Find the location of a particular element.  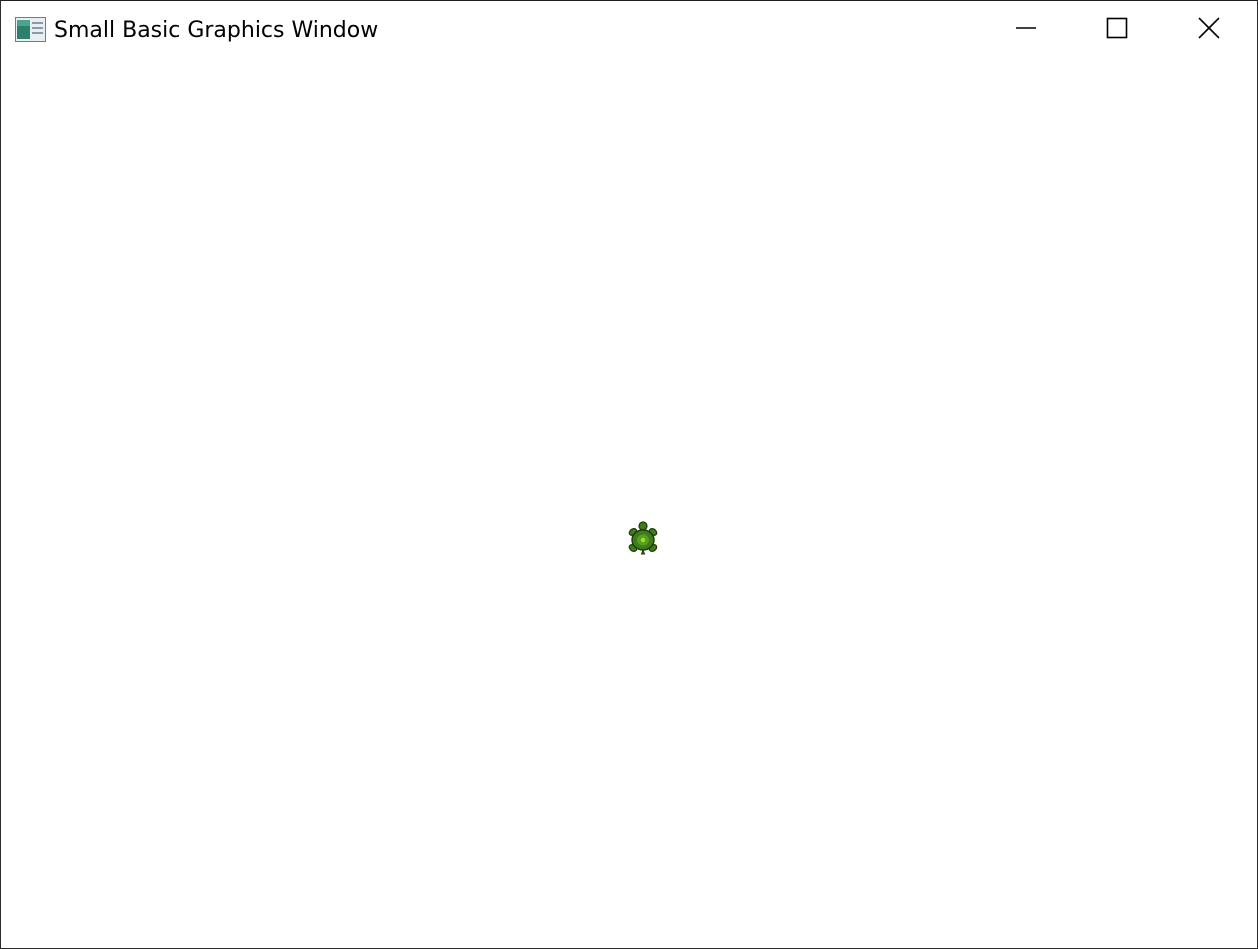

minimize-icon is located at coordinates (1026, 30).